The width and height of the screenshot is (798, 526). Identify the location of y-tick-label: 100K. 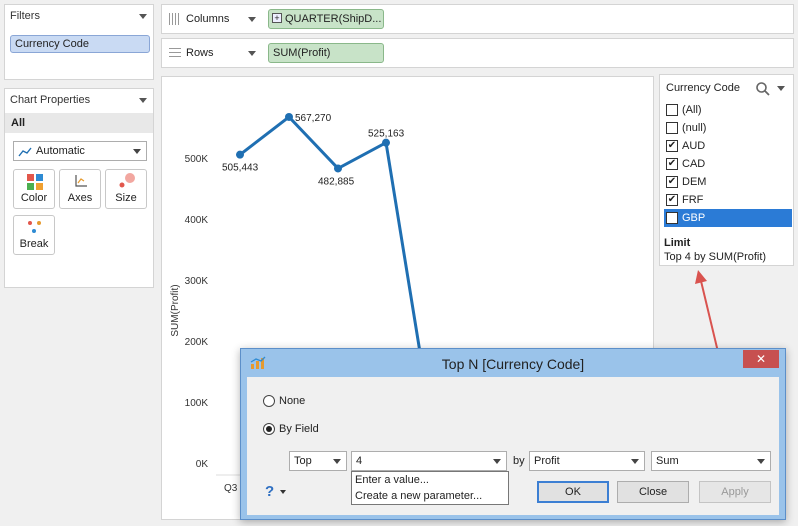
(197, 403).